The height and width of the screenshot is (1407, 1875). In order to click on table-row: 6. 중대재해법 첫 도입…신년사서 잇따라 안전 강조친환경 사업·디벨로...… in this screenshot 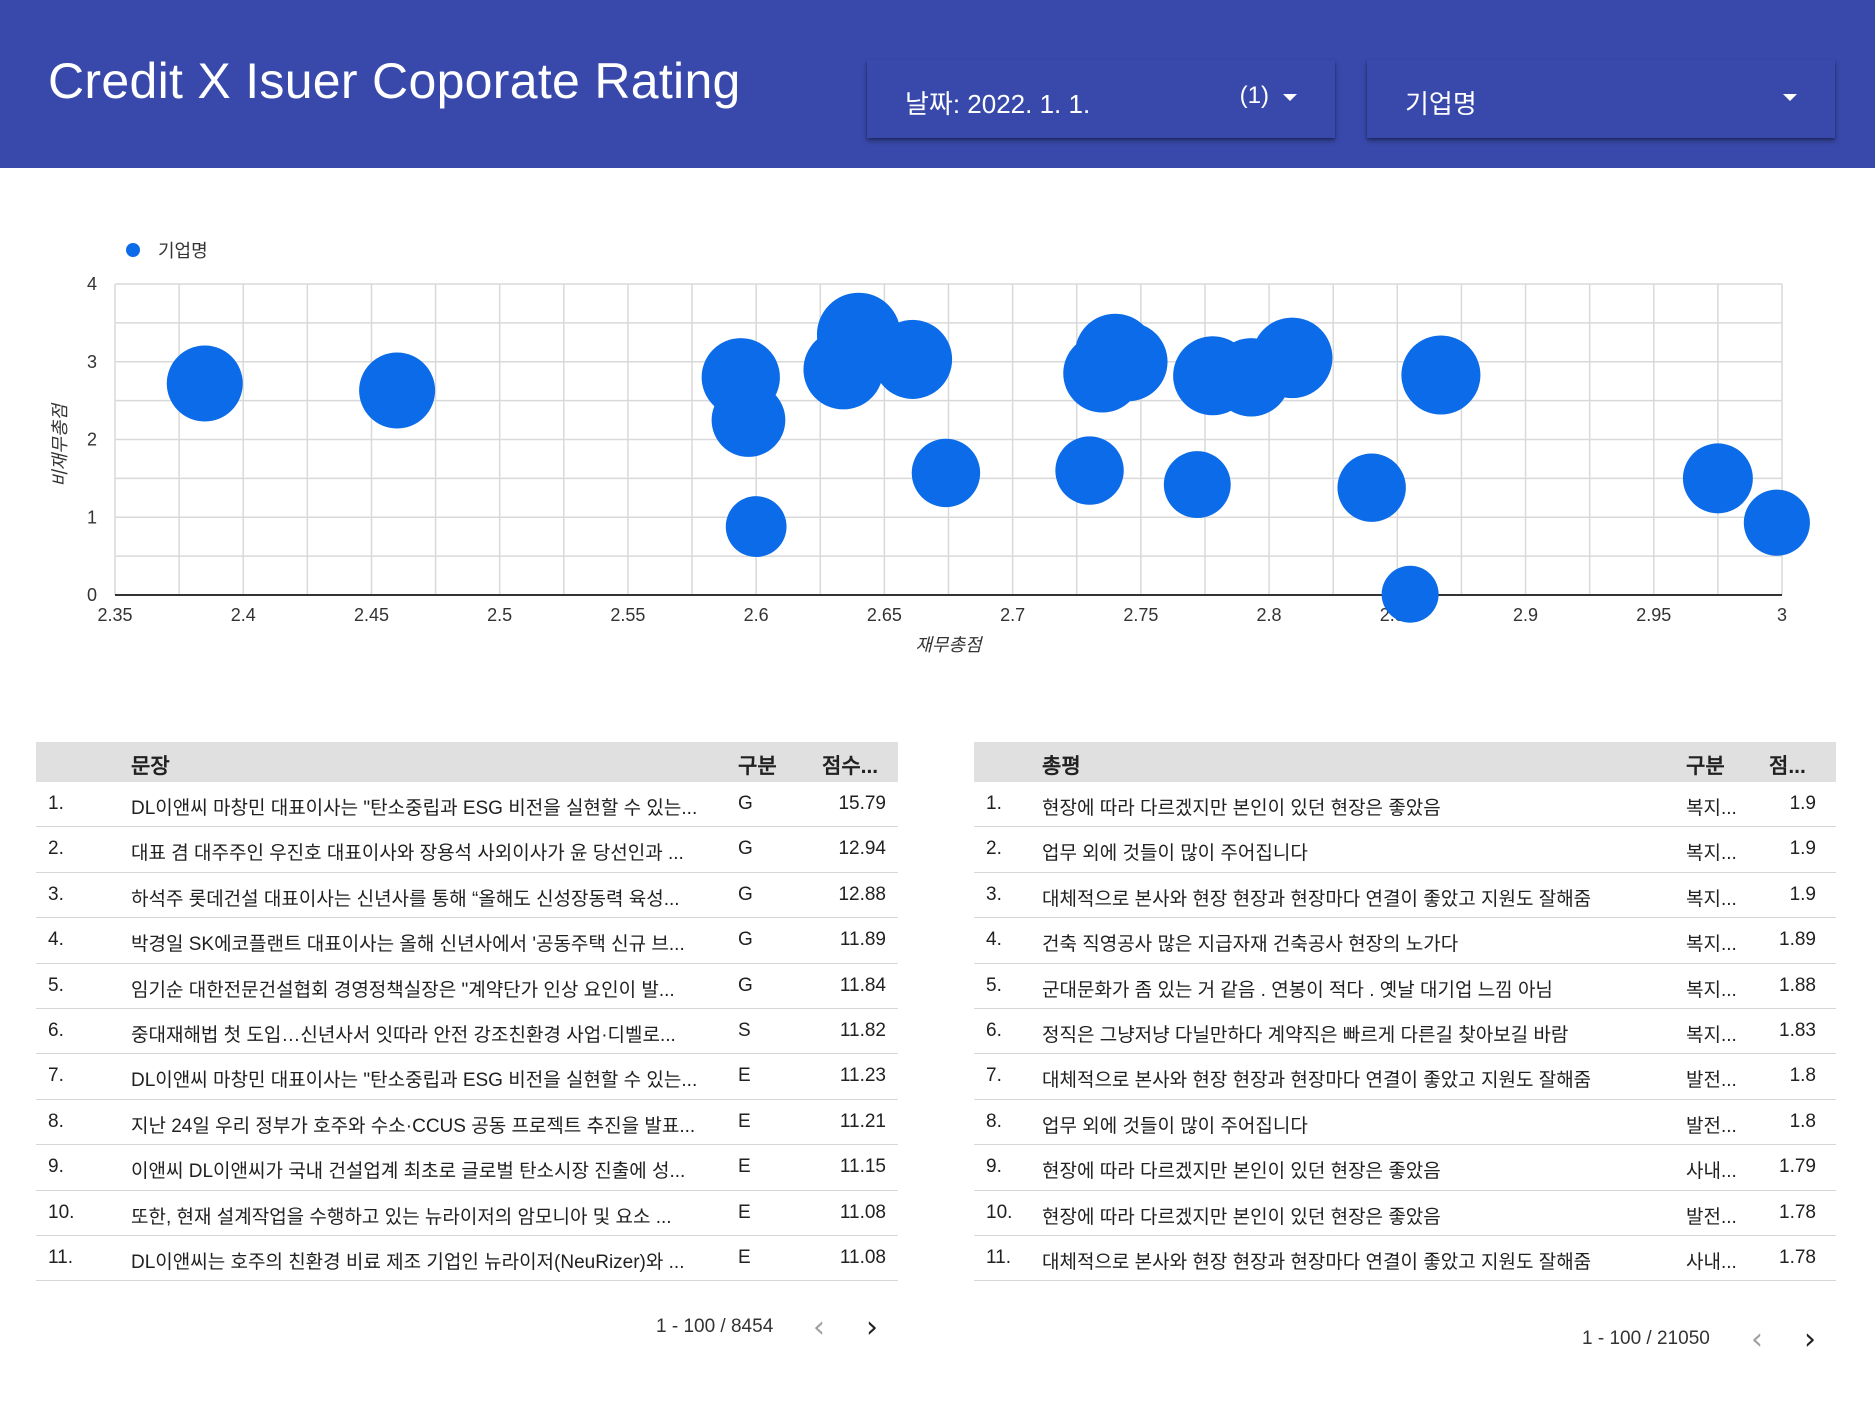, I will do `click(467, 1032)`.